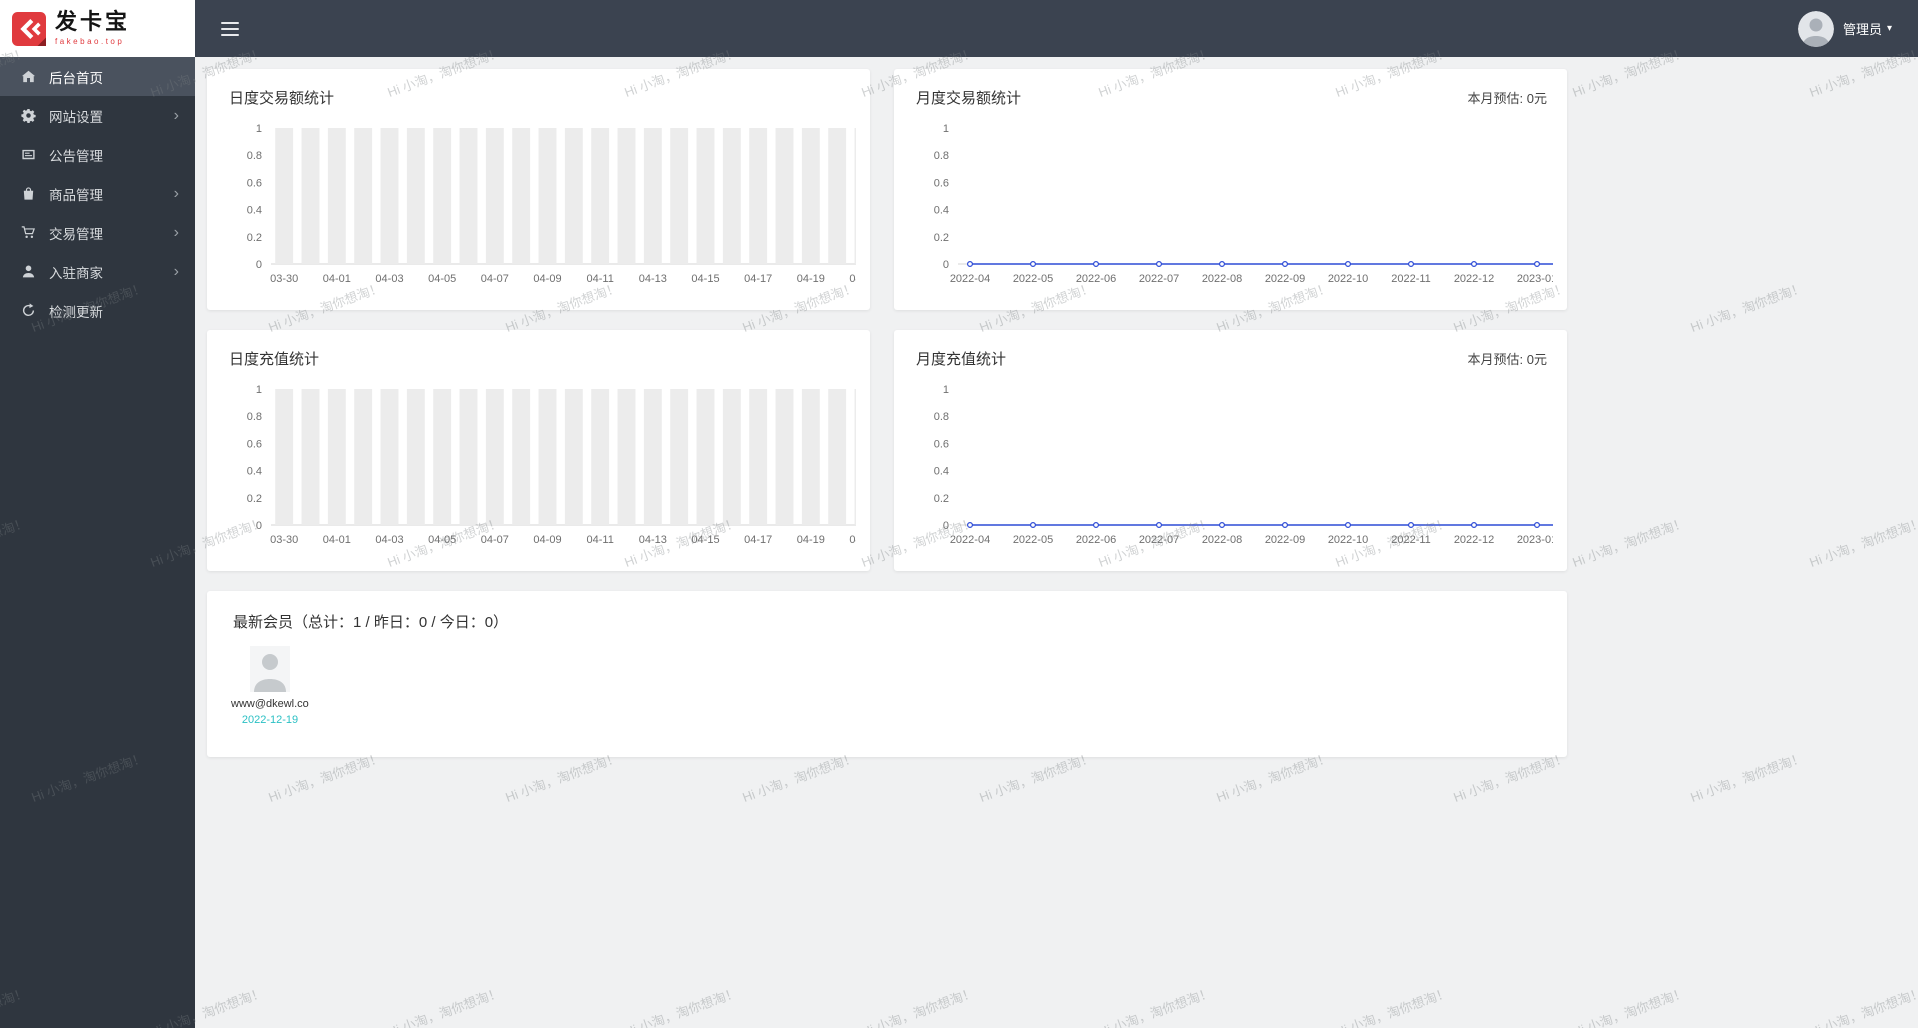 This screenshot has height=1028, width=1918. Describe the element at coordinates (76, 195) in the screenshot. I see `sidebar-item-label: 商品管理` at that location.